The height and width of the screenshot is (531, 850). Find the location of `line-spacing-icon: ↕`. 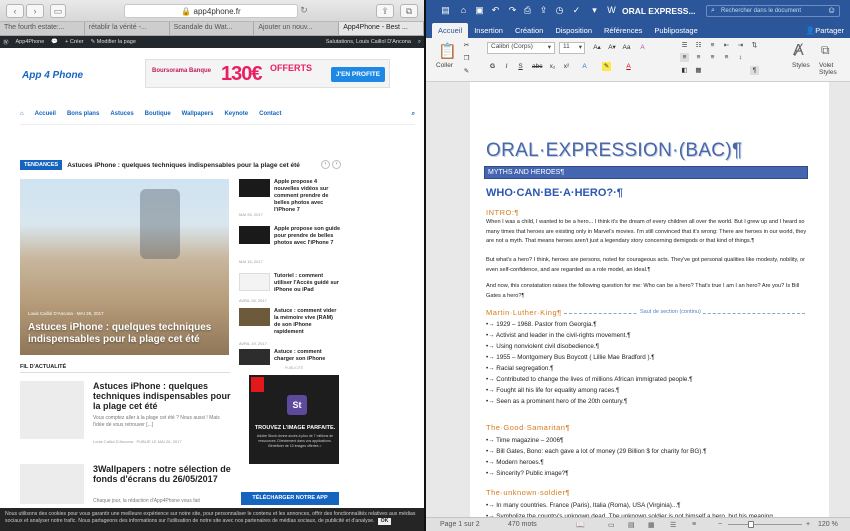

line-spacing-icon: ↕ is located at coordinates (740, 57).